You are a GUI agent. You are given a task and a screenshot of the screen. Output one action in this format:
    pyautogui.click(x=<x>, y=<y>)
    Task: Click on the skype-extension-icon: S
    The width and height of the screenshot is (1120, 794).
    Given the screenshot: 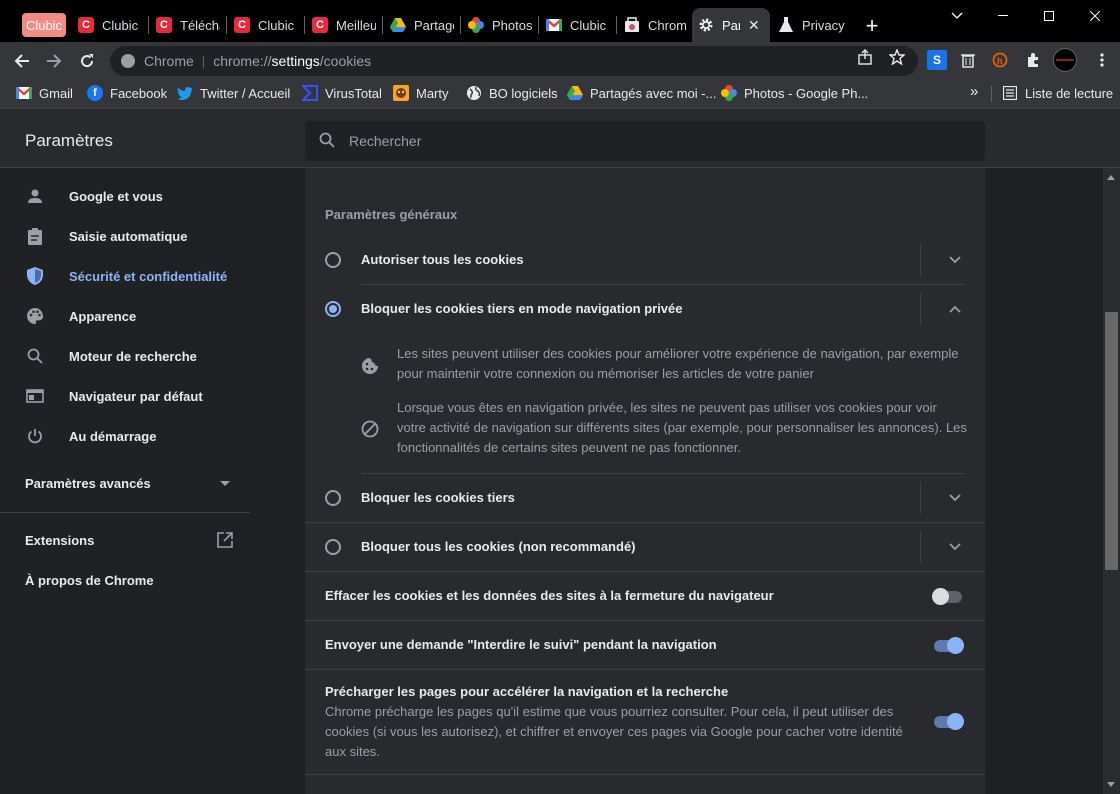 What is the action you would take?
    pyautogui.click(x=937, y=60)
    